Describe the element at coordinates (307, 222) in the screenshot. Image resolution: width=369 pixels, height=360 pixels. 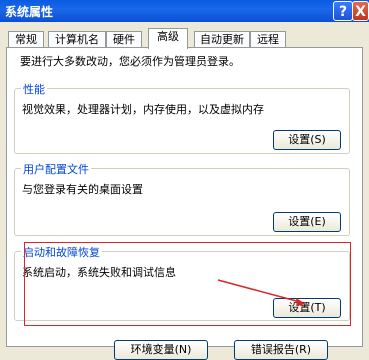
I see `user-profiles-settings-button: 设置(E)` at that location.